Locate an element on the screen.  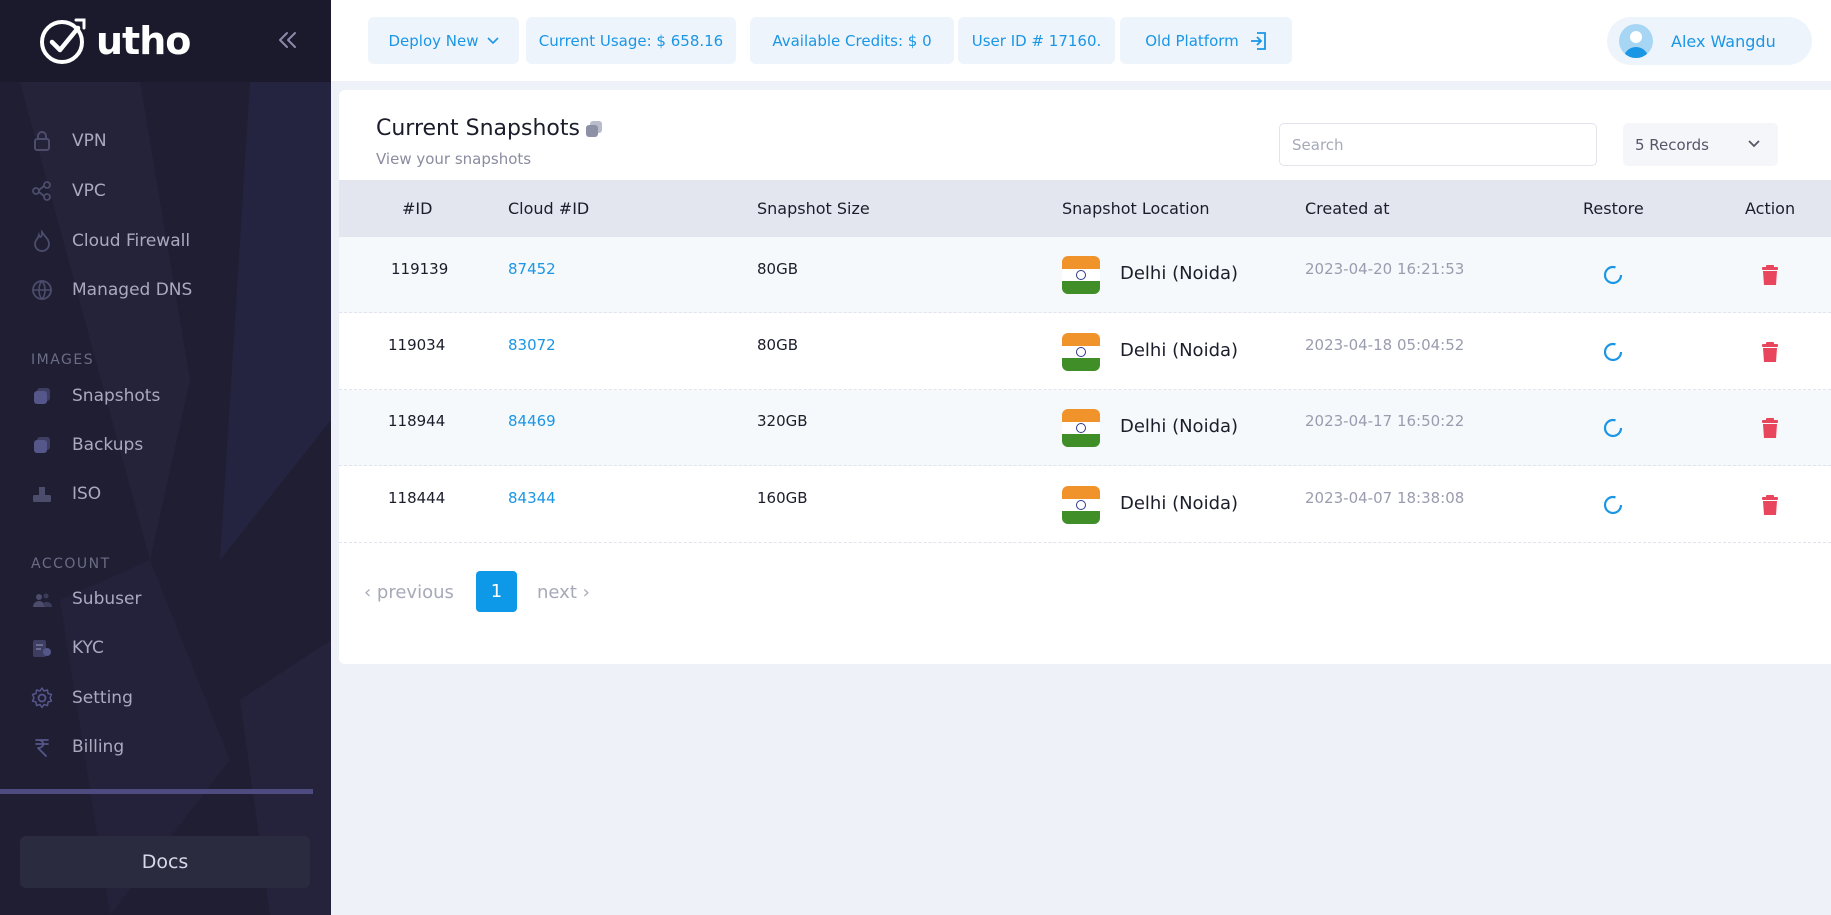
sidebar-item-snapshots: Snapshots is located at coordinates (95, 396).